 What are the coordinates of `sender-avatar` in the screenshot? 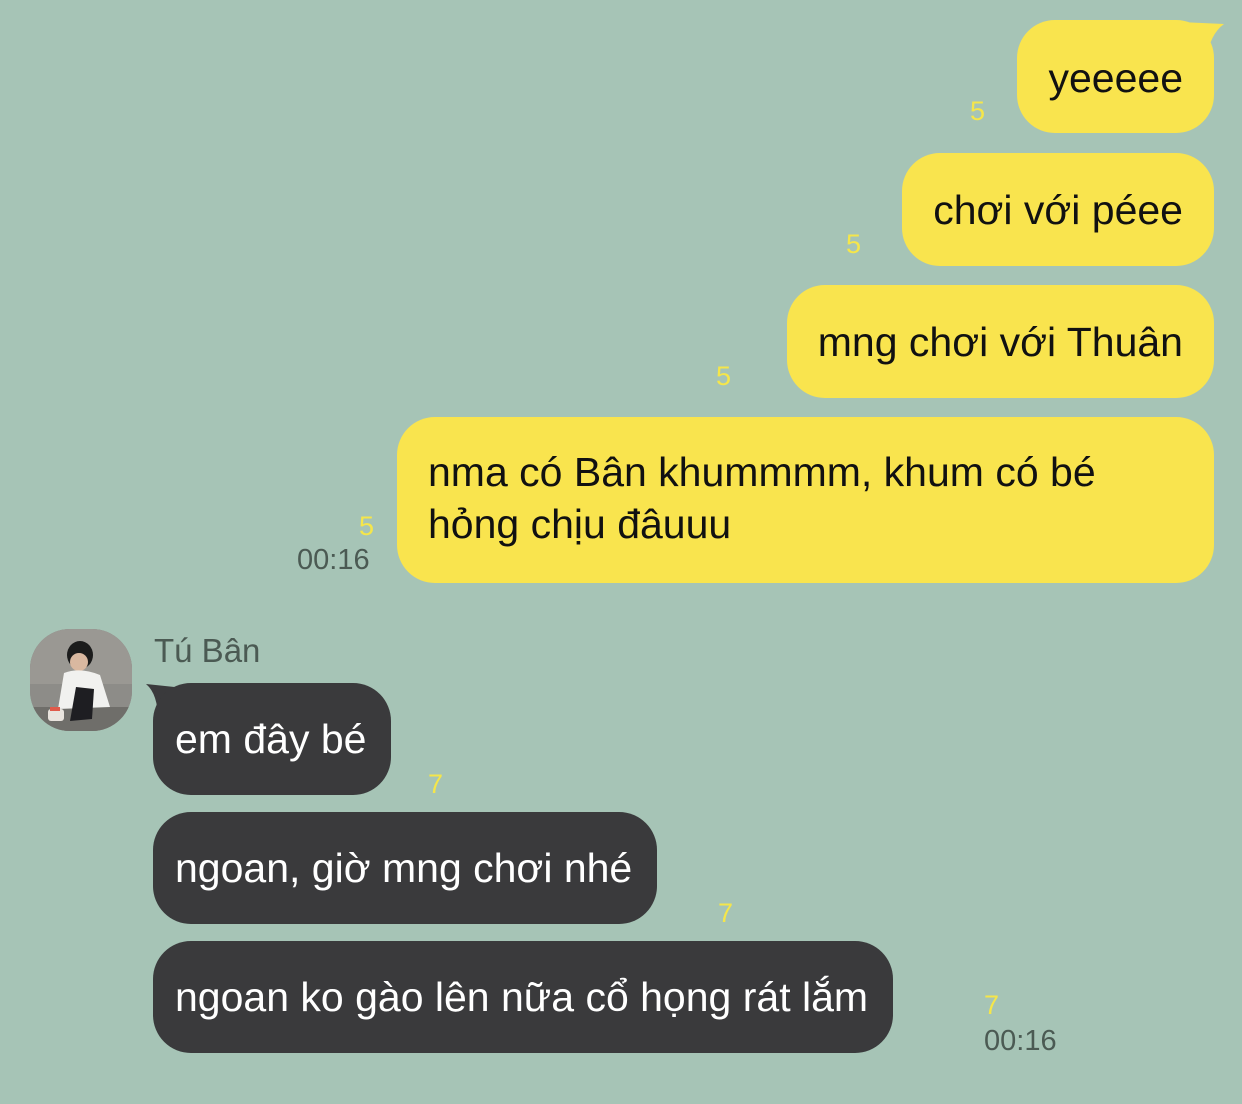 It's located at (81, 680).